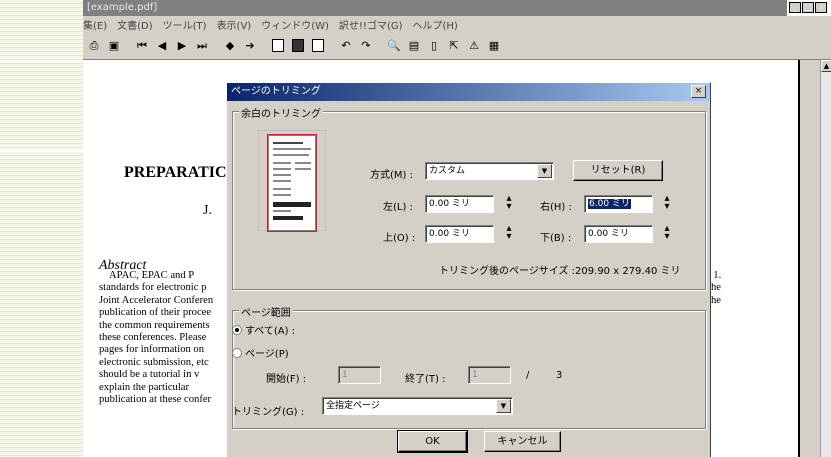 This screenshot has height=457, width=831. I want to click on menu-document: 文書(D), so click(135, 24).